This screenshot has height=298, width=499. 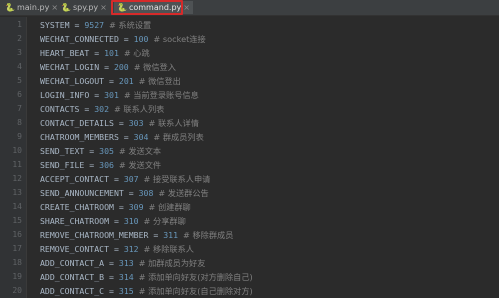 What do you see at coordinates (195, 277) in the screenshot?
I see `code-comment: # 添加单向好友(对方删除自己)` at bounding box center [195, 277].